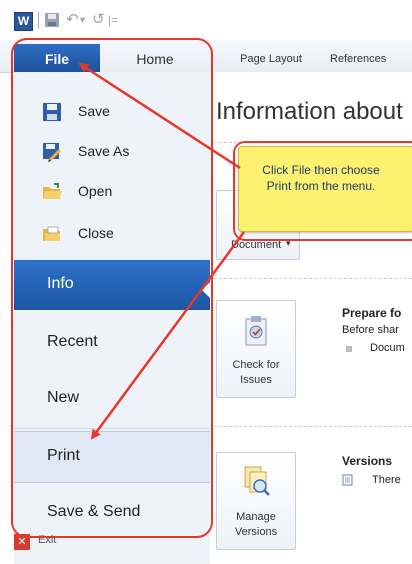  I want to click on arrow-to-file-tab, so click(159, 116).